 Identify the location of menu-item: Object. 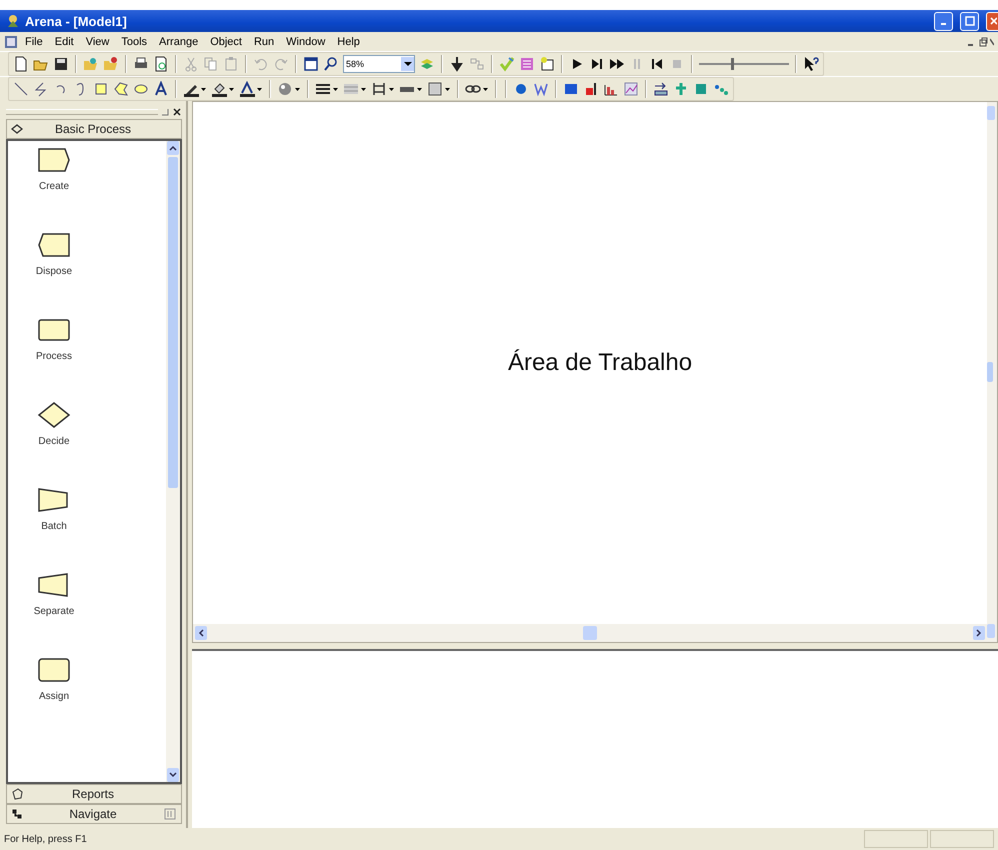
(226, 41).